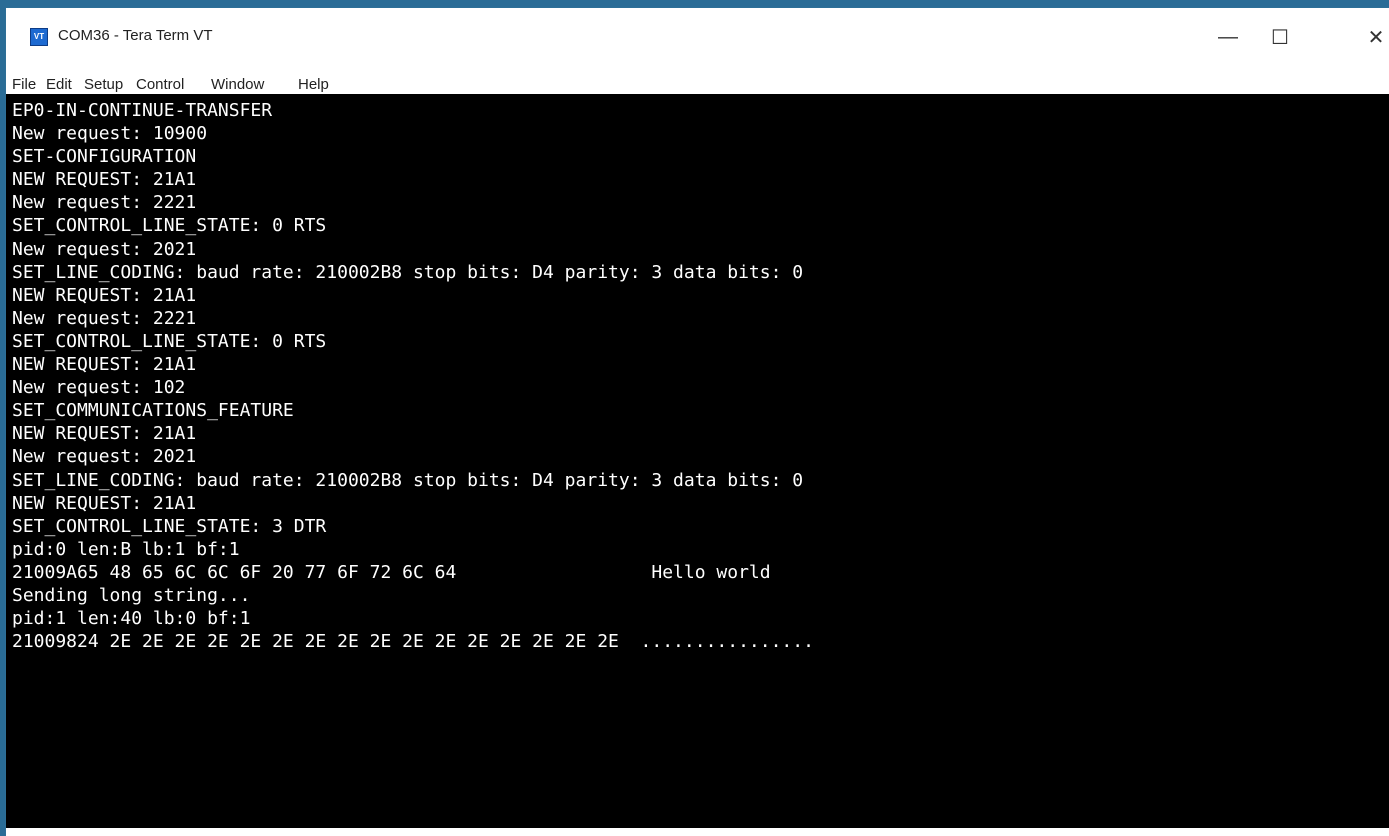 This screenshot has width=1389, height=836. What do you see at coordinates (694, 4) in the screenshot?
I see `desktop-background-top` at bounding box center [694, 4].